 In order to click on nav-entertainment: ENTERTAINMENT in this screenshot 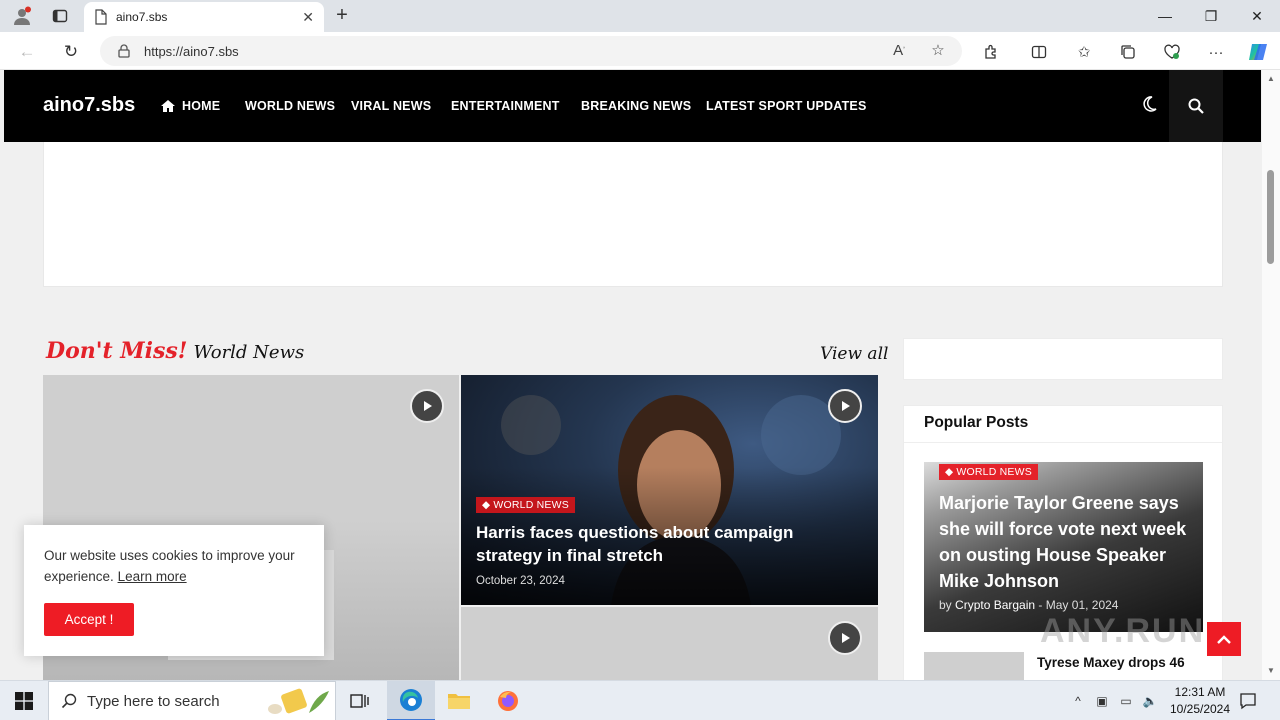, I will do `click(505, 106)`.